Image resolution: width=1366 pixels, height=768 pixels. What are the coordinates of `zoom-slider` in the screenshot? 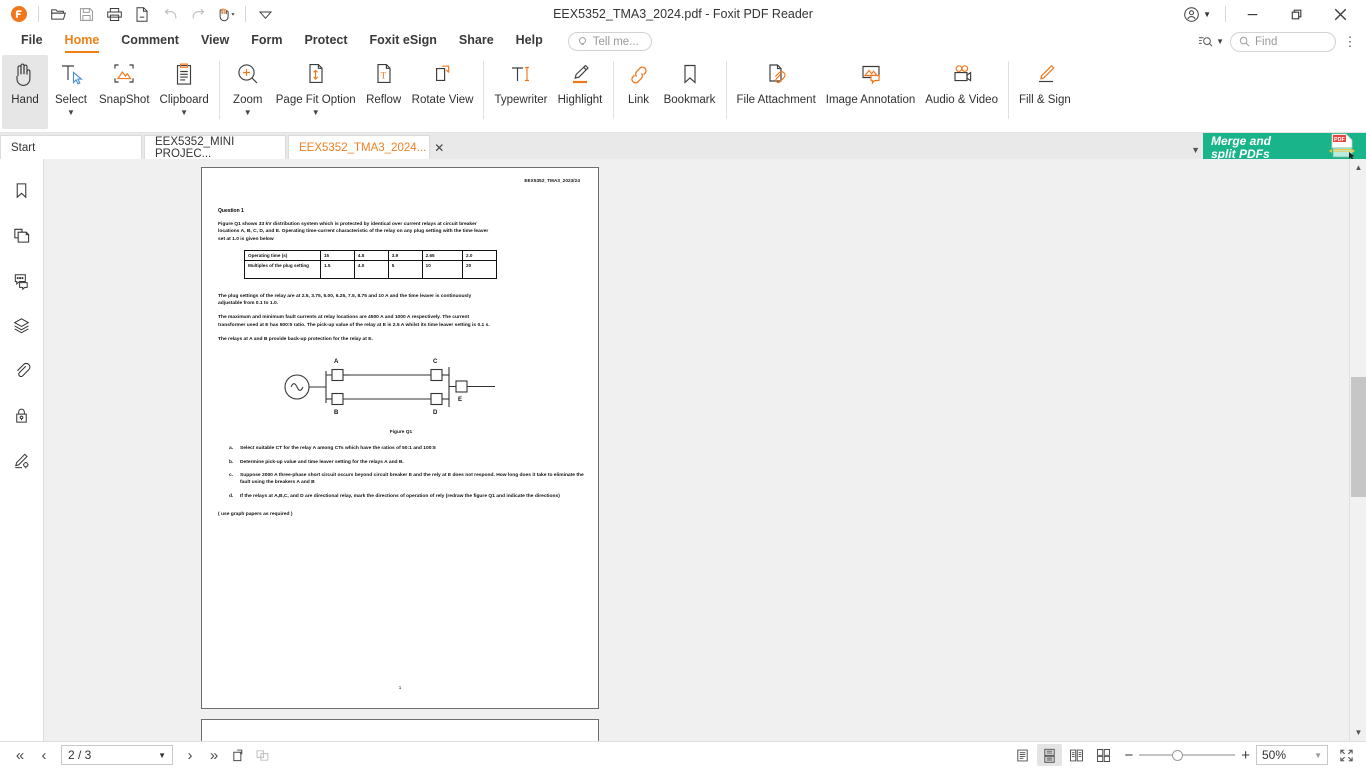 It's located at (1187, 755).